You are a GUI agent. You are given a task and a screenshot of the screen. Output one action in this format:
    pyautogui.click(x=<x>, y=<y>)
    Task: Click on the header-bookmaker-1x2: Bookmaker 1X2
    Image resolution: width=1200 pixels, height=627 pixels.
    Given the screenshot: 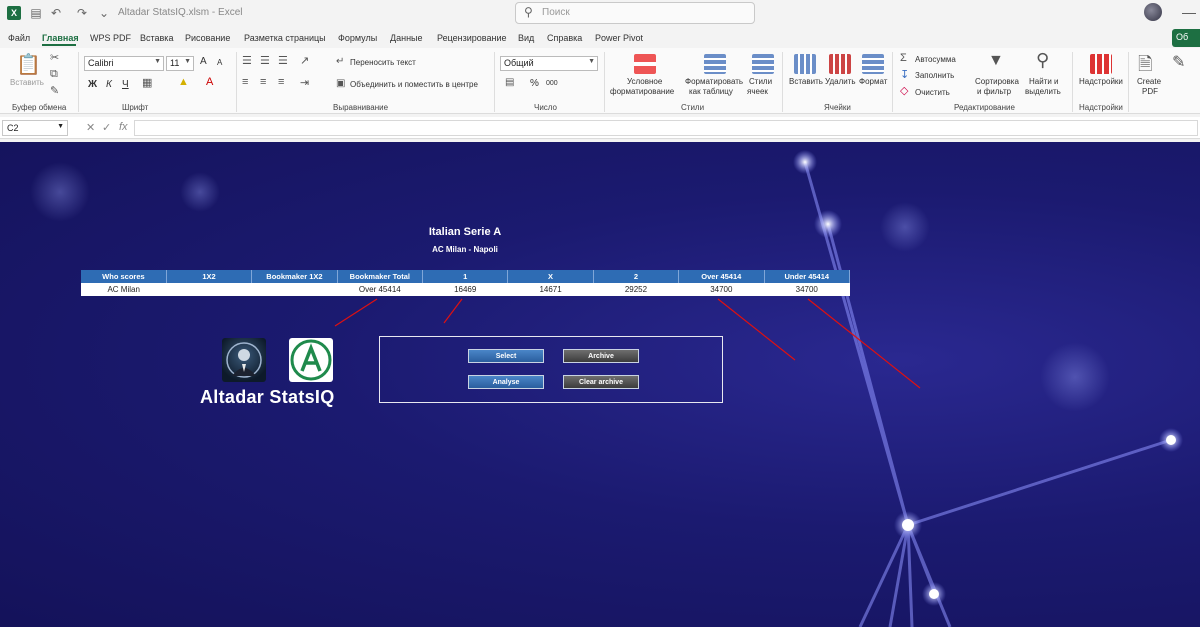 What is the action you would take?
    pyautogui.click(x=294, y=276)
    